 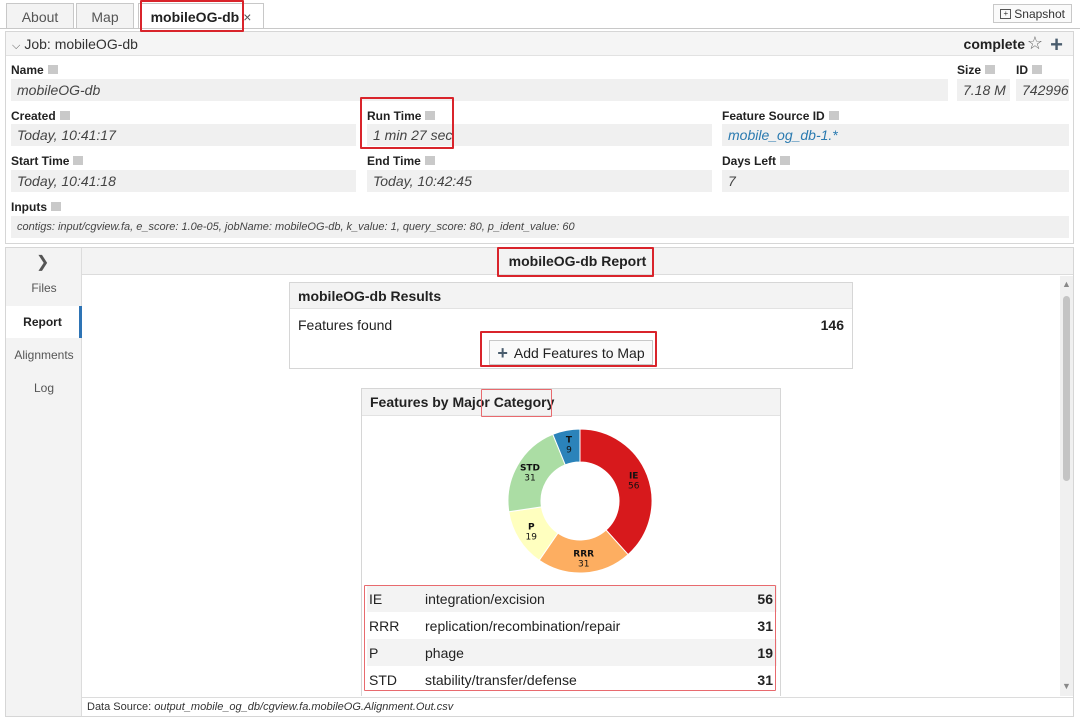 What do you see at coordinates (401, 161) in the screenshot?
I see `end-time-label: End Time` at bounding box center [401, 161].